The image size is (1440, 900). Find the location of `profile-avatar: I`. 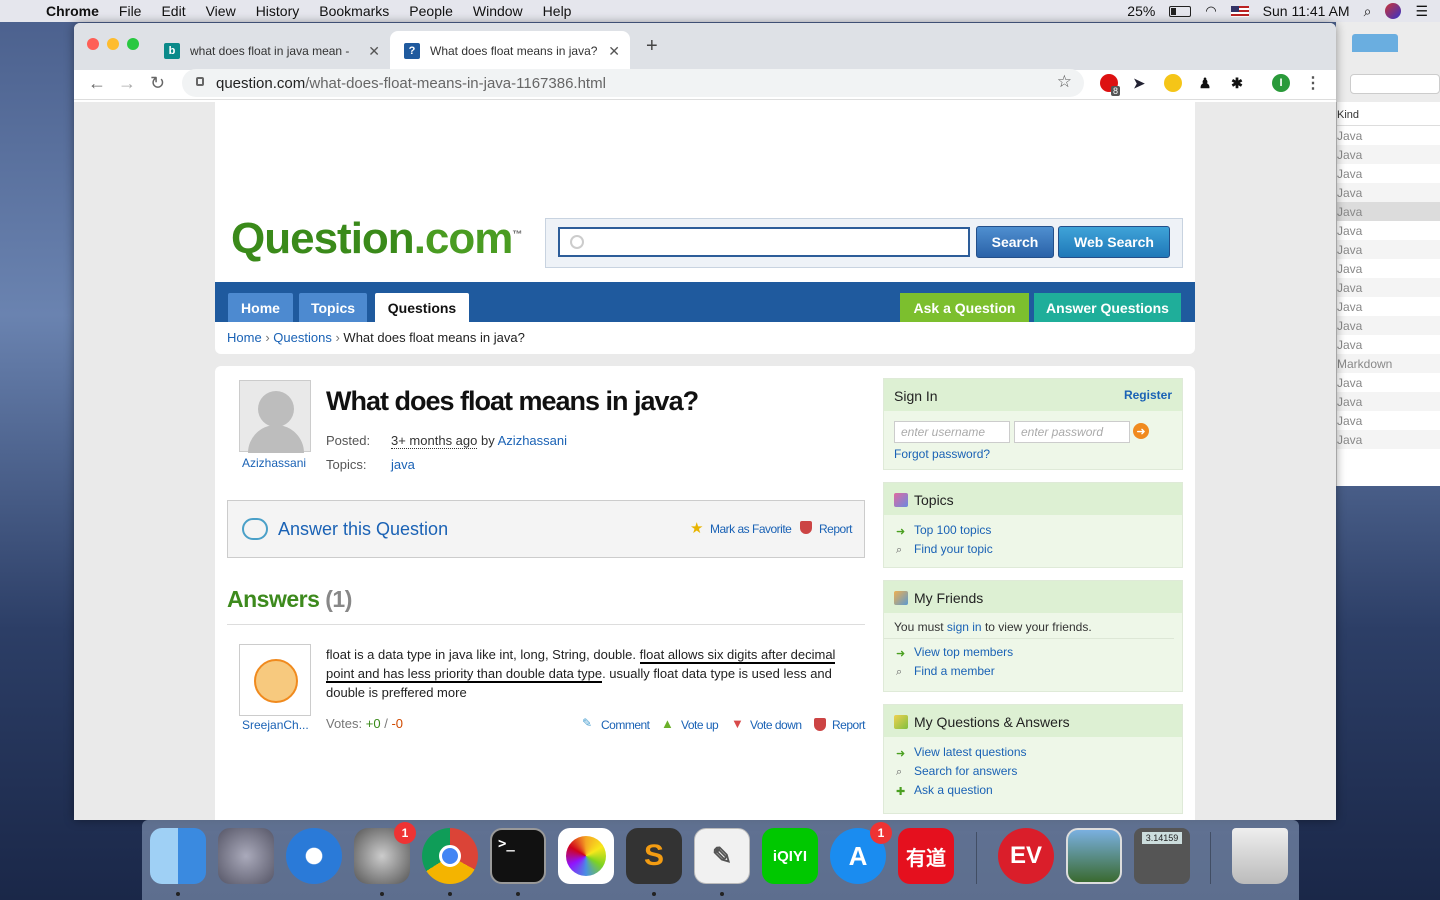

profile-avatar: I is located at coordinates (1281, 83).